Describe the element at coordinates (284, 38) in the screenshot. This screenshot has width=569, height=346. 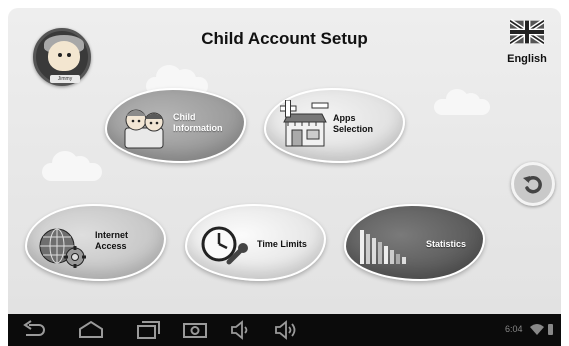
I see `page-title: Child Account Setup` at that location.